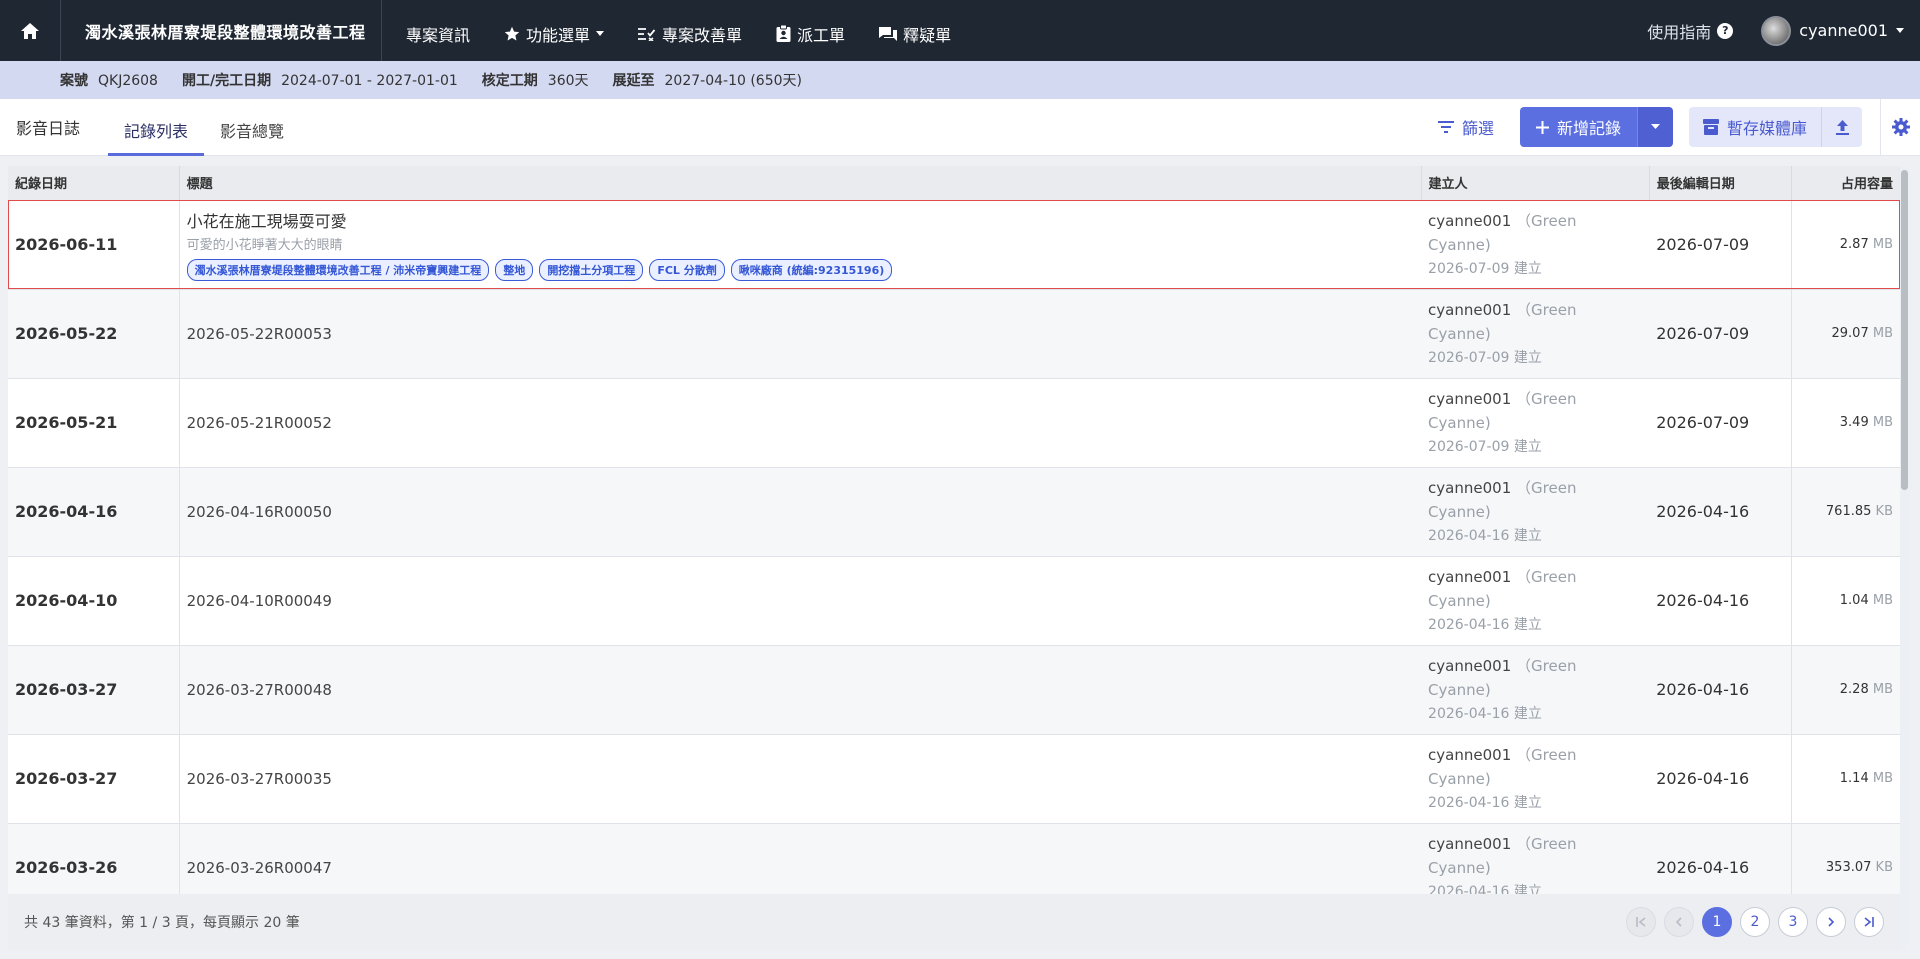 The width and height of the screenshot is (1920, 959). What do you see at coordinates (156, 127) in the screenshot?
I see `tab-record-list: 記錄列表` at bounding box center [156, 127].